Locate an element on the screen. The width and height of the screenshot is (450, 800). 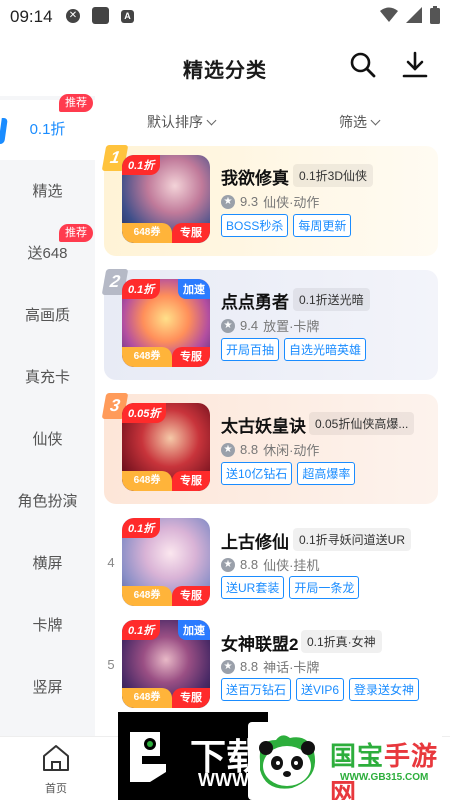
game-genre: 神话·卡牌 is located at coordinates (291, 667).